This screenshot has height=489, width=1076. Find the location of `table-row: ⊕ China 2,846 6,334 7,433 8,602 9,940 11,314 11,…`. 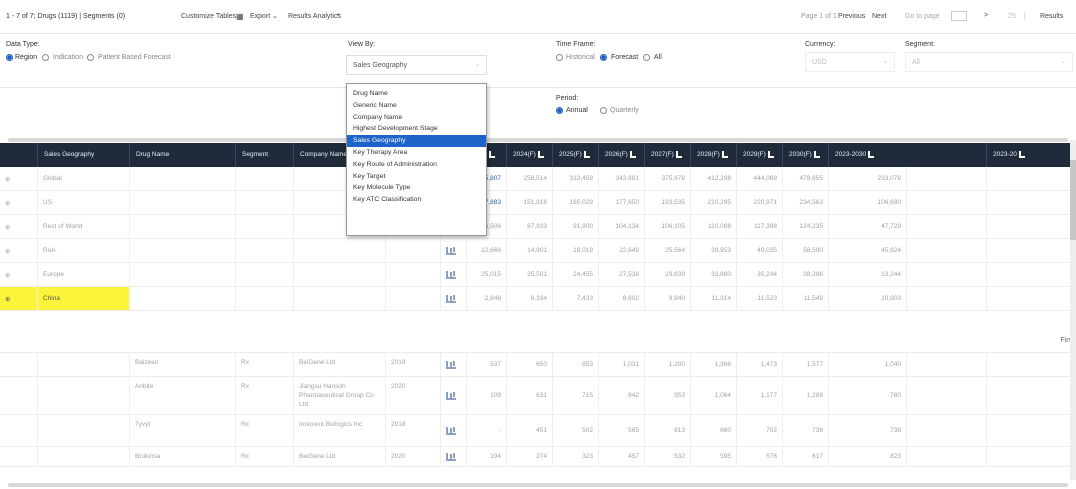

table-row: ⊕ China 2,846 6,334 7,433 8,602 9,940 11,314 11,… is located at coordinates (538, 299).